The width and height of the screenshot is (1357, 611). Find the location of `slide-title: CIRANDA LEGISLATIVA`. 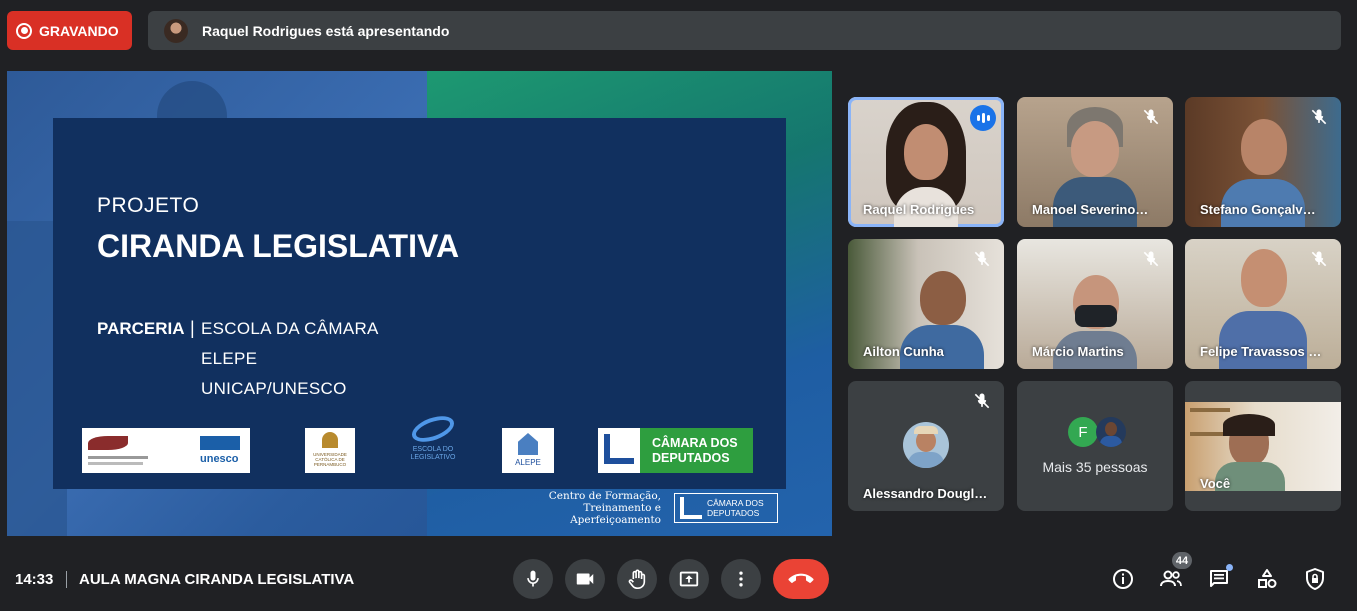

slide-title: CIRANDA LEGISLATIVA is located at coordinates (278, 246).